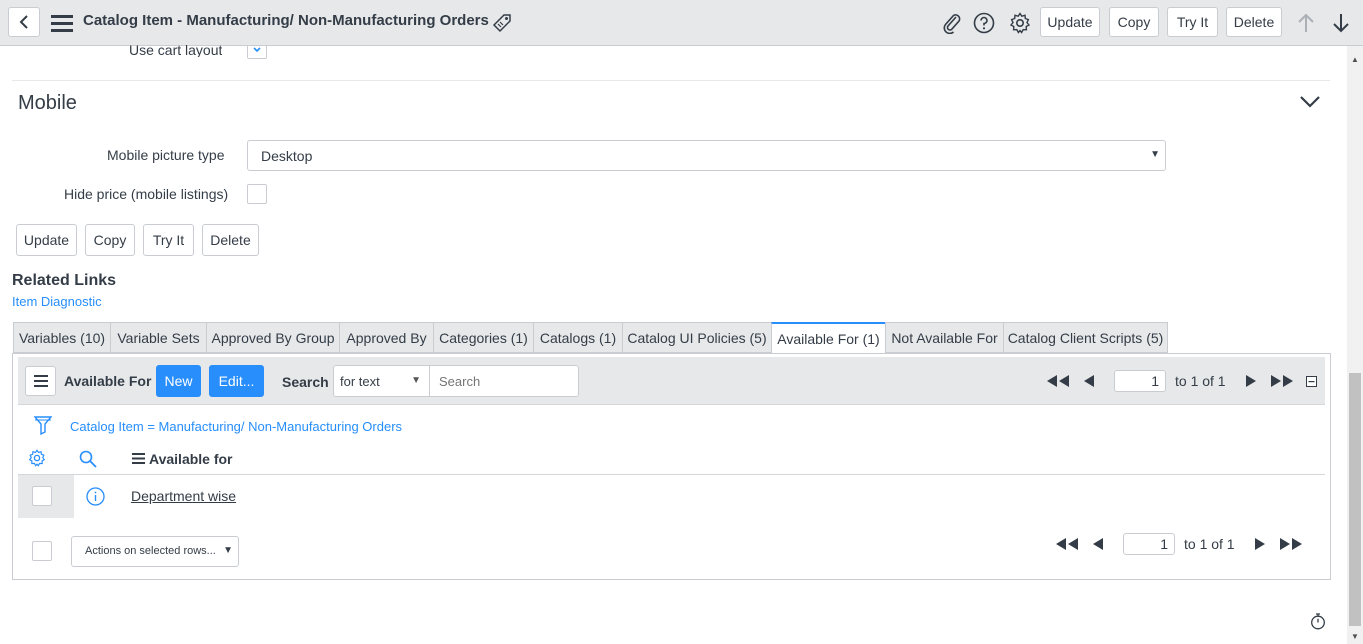 The height and width of the screenshot is (644, 1363). I want to click on bottom-first-page-icon, so click(1067, 544).